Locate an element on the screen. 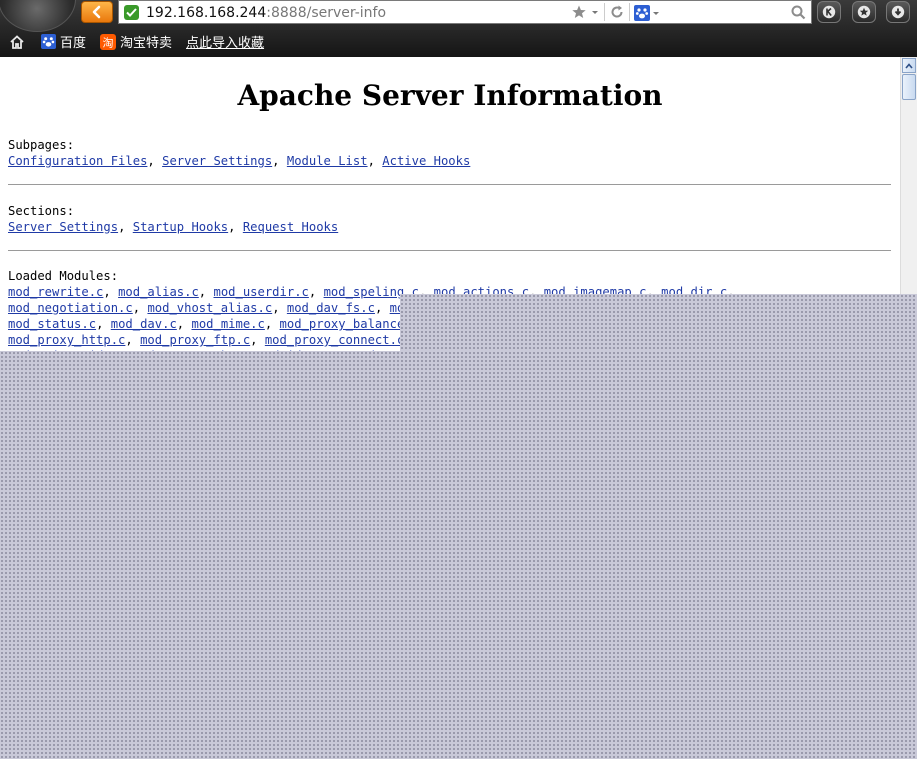  url-actions is located at coordinates (602, 12).